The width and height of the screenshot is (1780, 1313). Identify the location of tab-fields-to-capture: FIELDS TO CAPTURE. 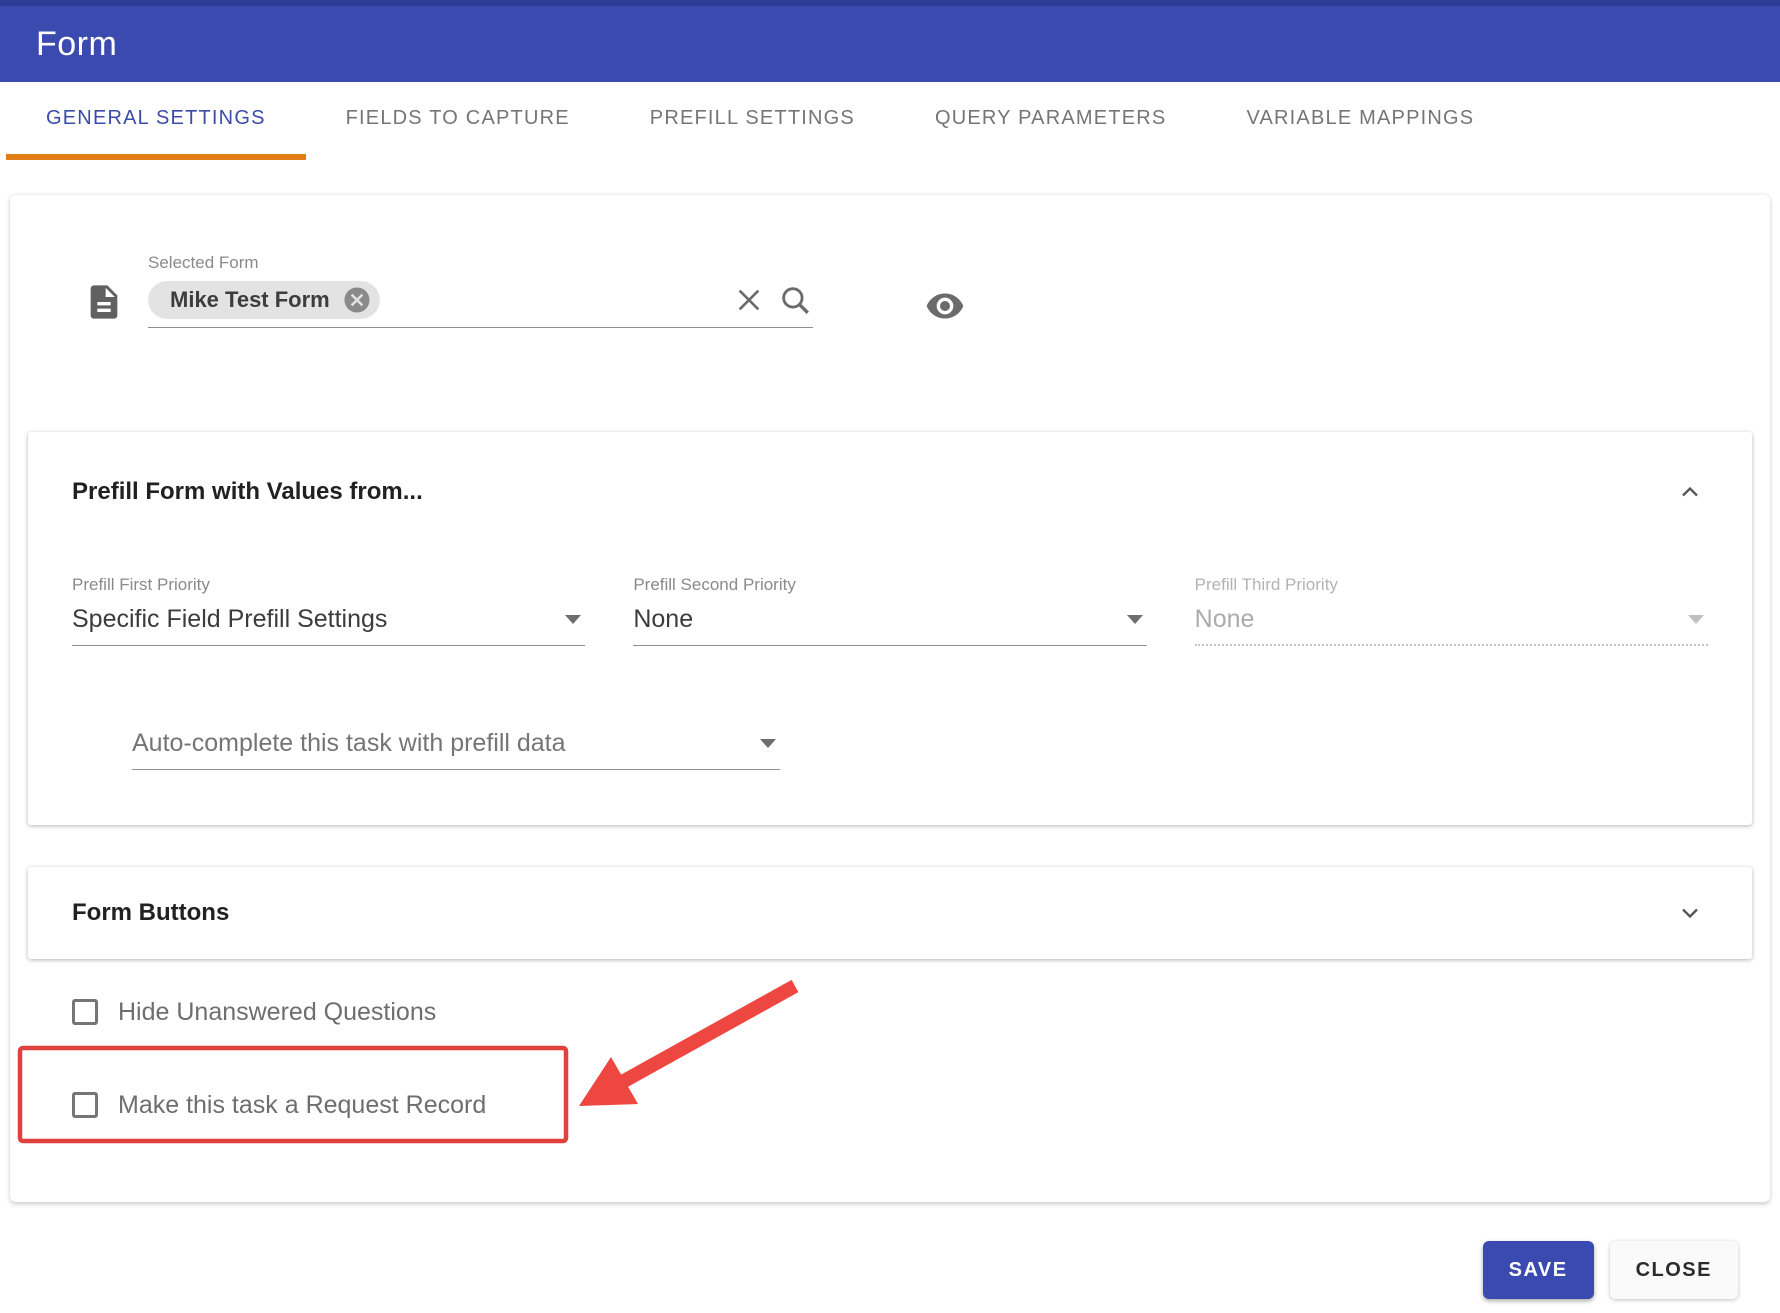
(458, 121).